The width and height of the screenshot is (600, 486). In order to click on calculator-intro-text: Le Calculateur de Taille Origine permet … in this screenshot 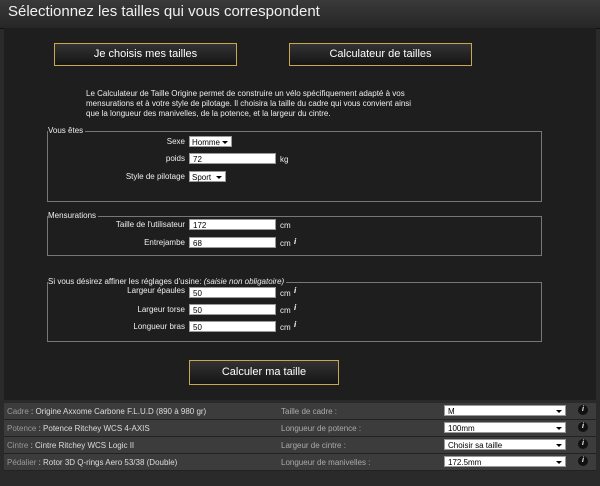, I will do `click(249, 103)`.